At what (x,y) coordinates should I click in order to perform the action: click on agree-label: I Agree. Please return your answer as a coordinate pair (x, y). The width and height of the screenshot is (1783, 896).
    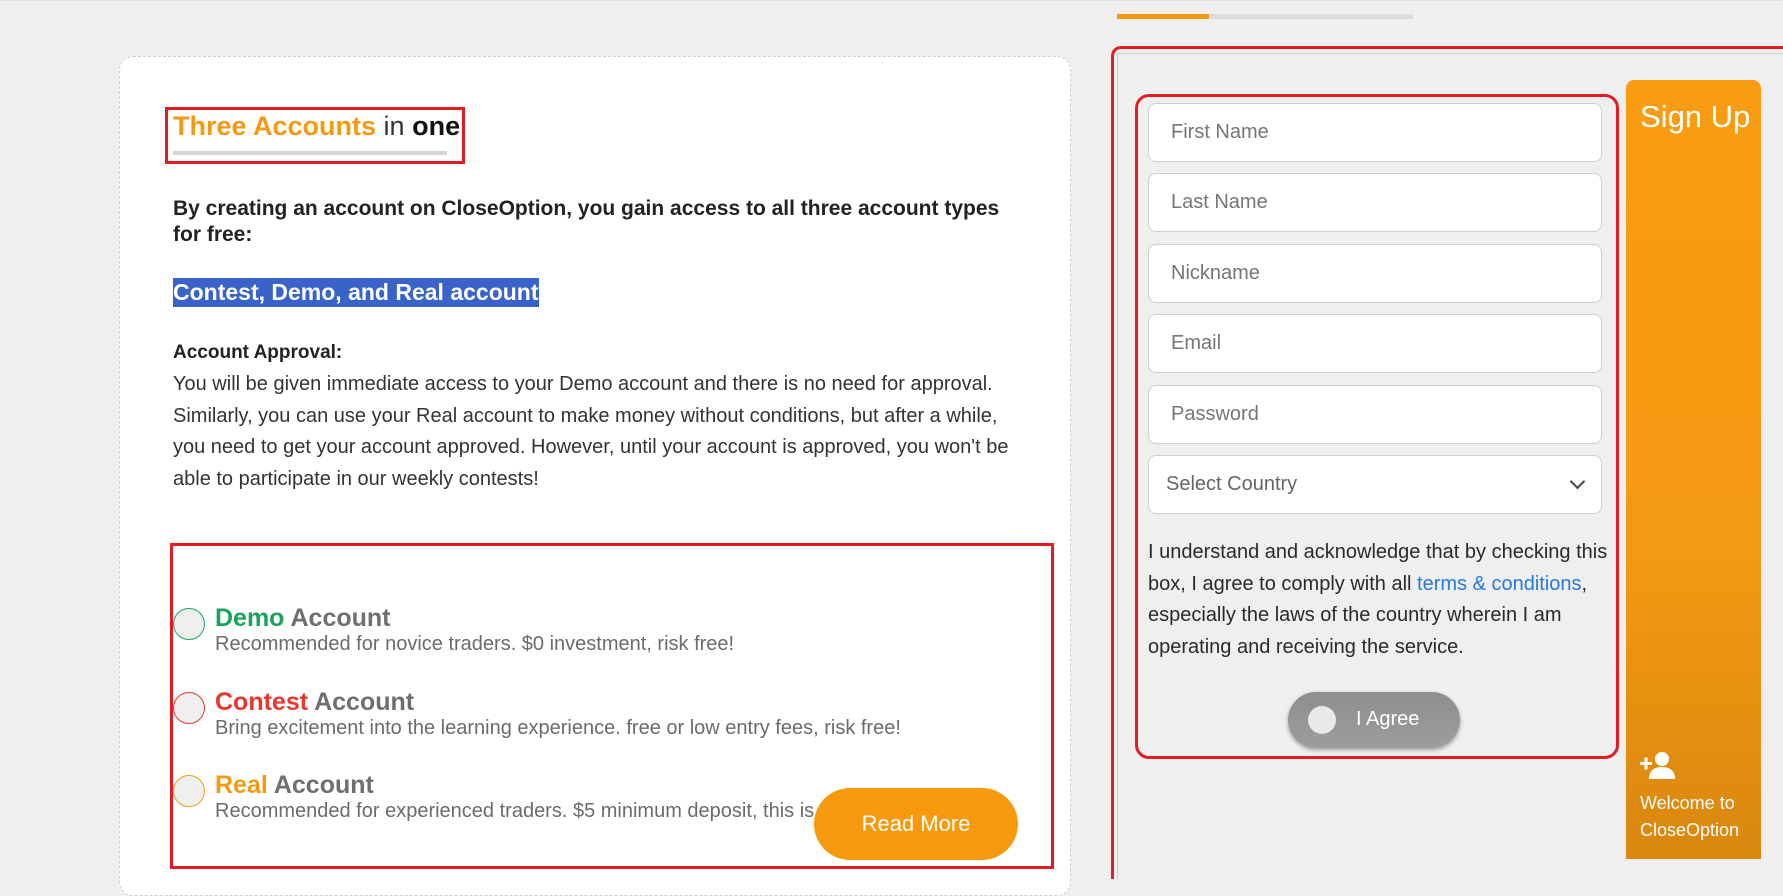
    Looking at the image, I should click on (1388, 719).